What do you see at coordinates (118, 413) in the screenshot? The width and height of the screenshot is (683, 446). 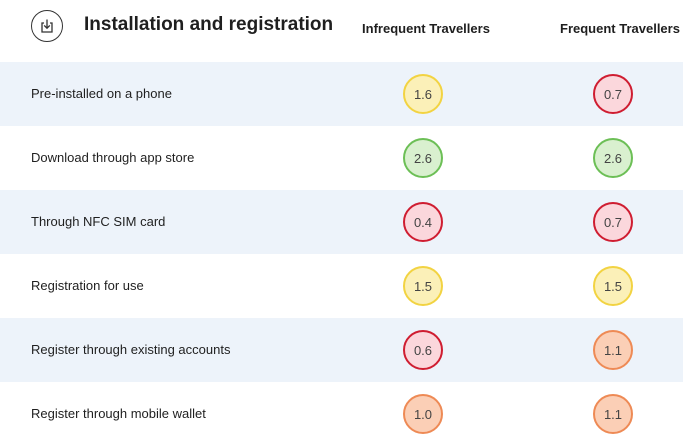 I see `row-label: Register through mobile wallet` at bounding box center [118, 413].